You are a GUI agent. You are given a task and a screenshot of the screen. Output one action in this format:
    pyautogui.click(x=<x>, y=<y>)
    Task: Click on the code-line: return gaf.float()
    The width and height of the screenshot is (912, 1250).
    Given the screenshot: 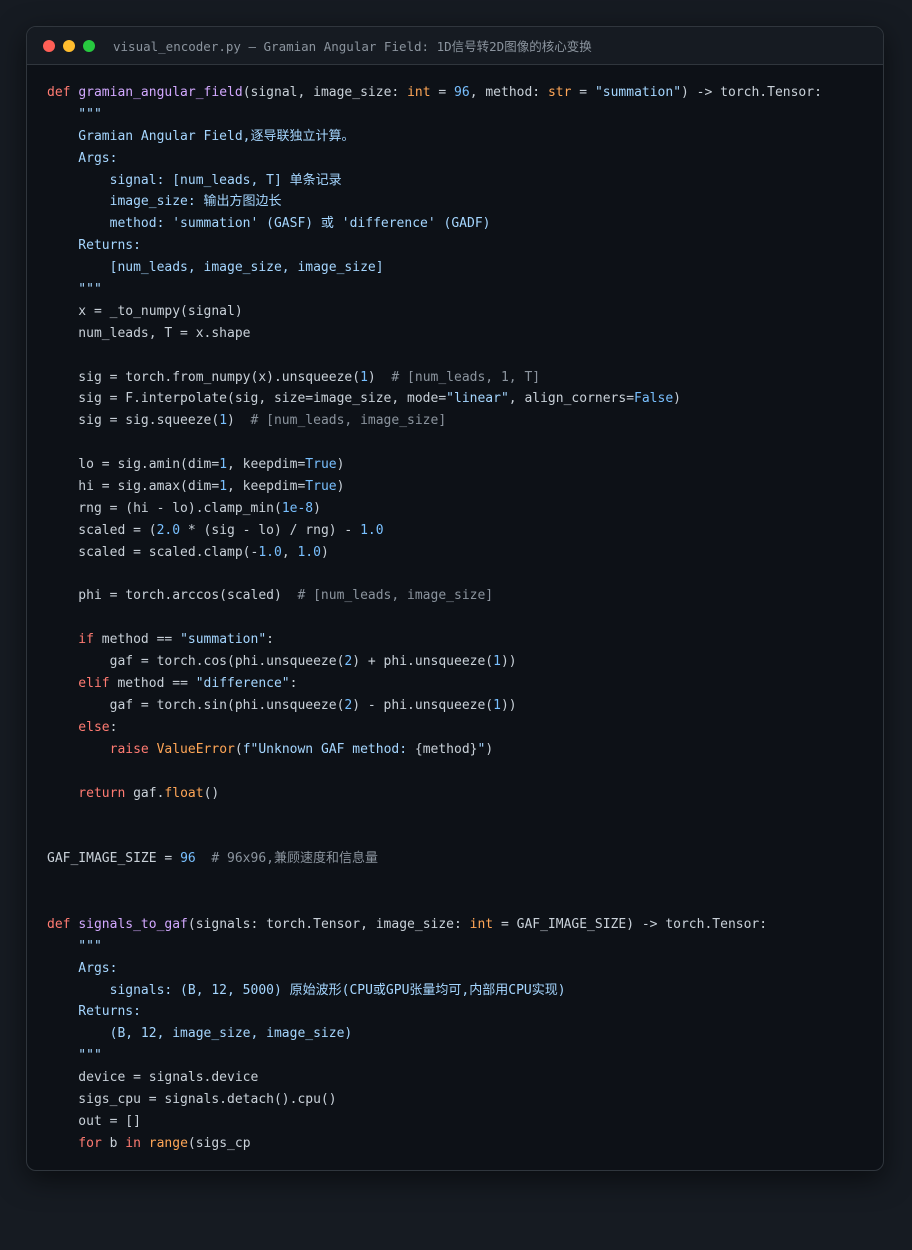 What is the action you would take?
    pyautogui.click(x=461, y=794)
    